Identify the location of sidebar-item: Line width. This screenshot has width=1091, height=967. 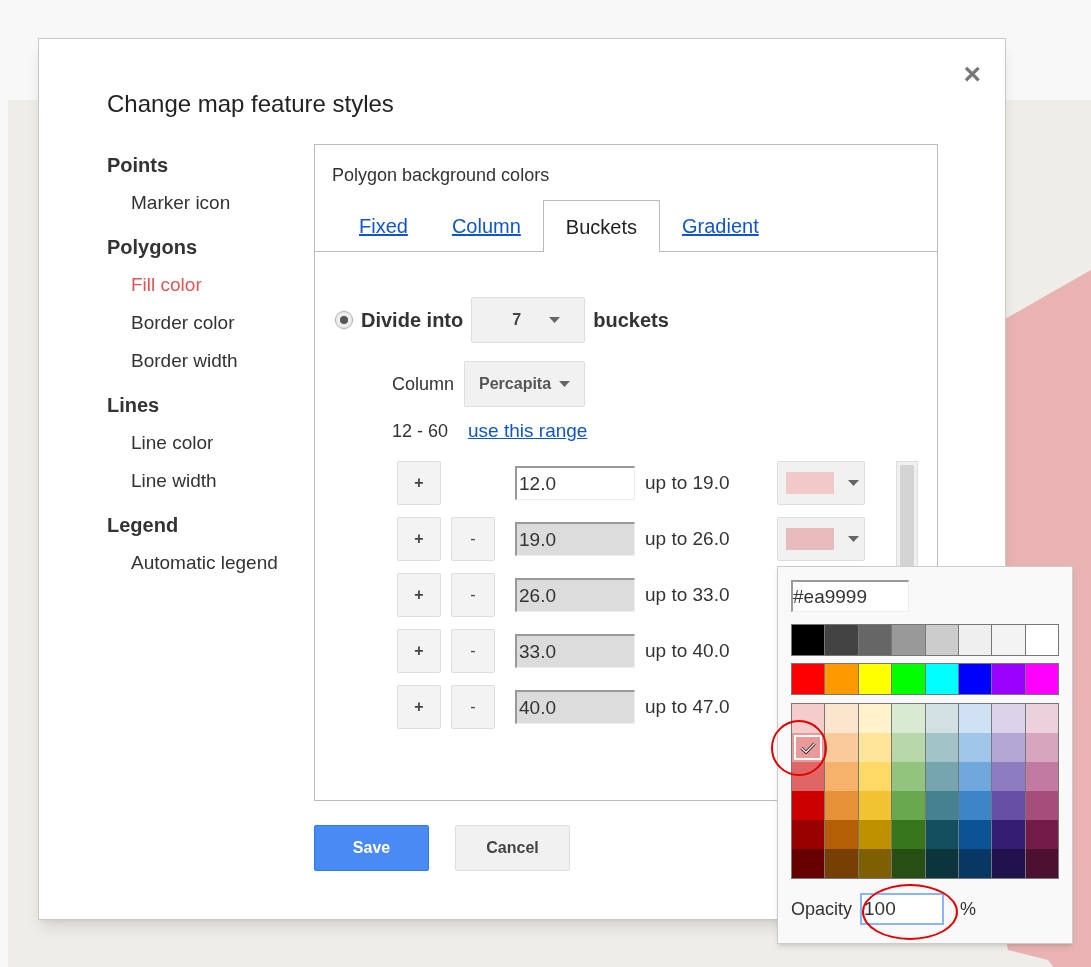
(210, 481).